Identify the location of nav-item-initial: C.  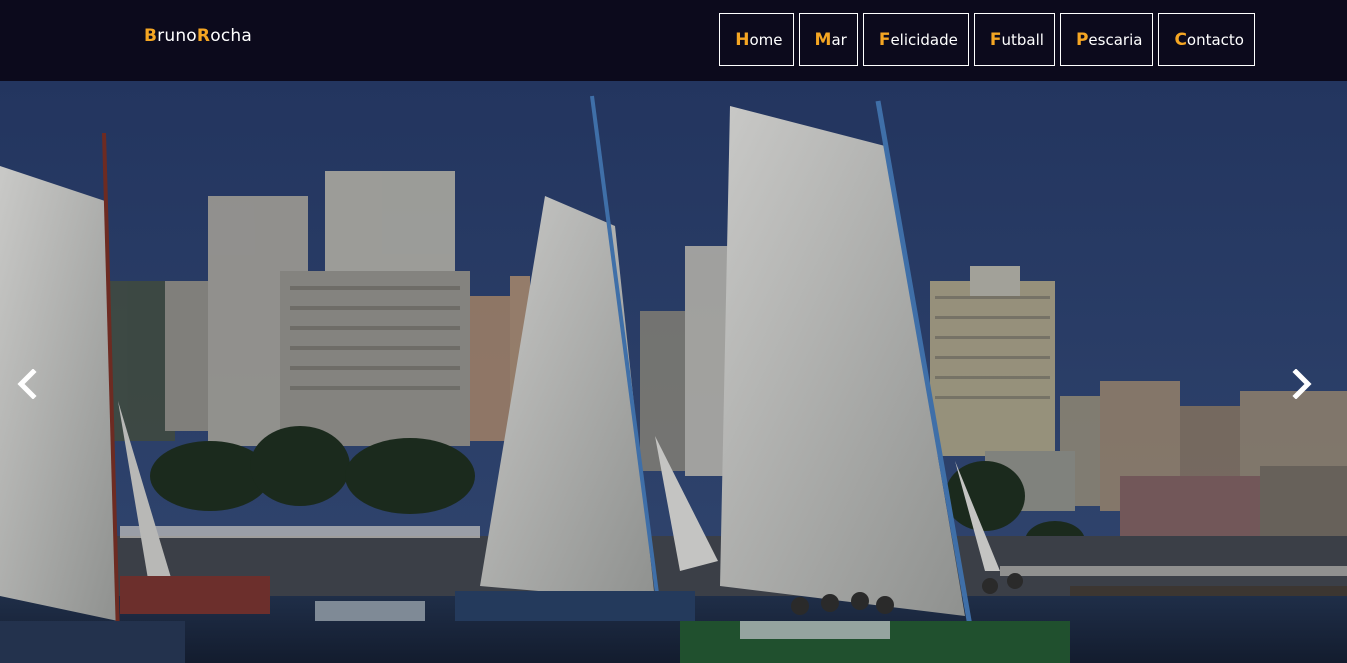
(1180, 39).